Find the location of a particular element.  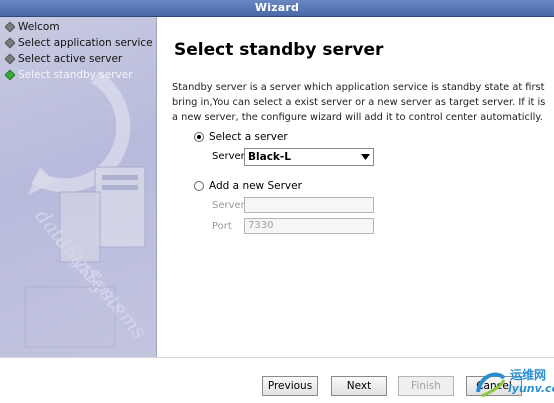

title-bar: Wizard is located at coordinates (277, 8).